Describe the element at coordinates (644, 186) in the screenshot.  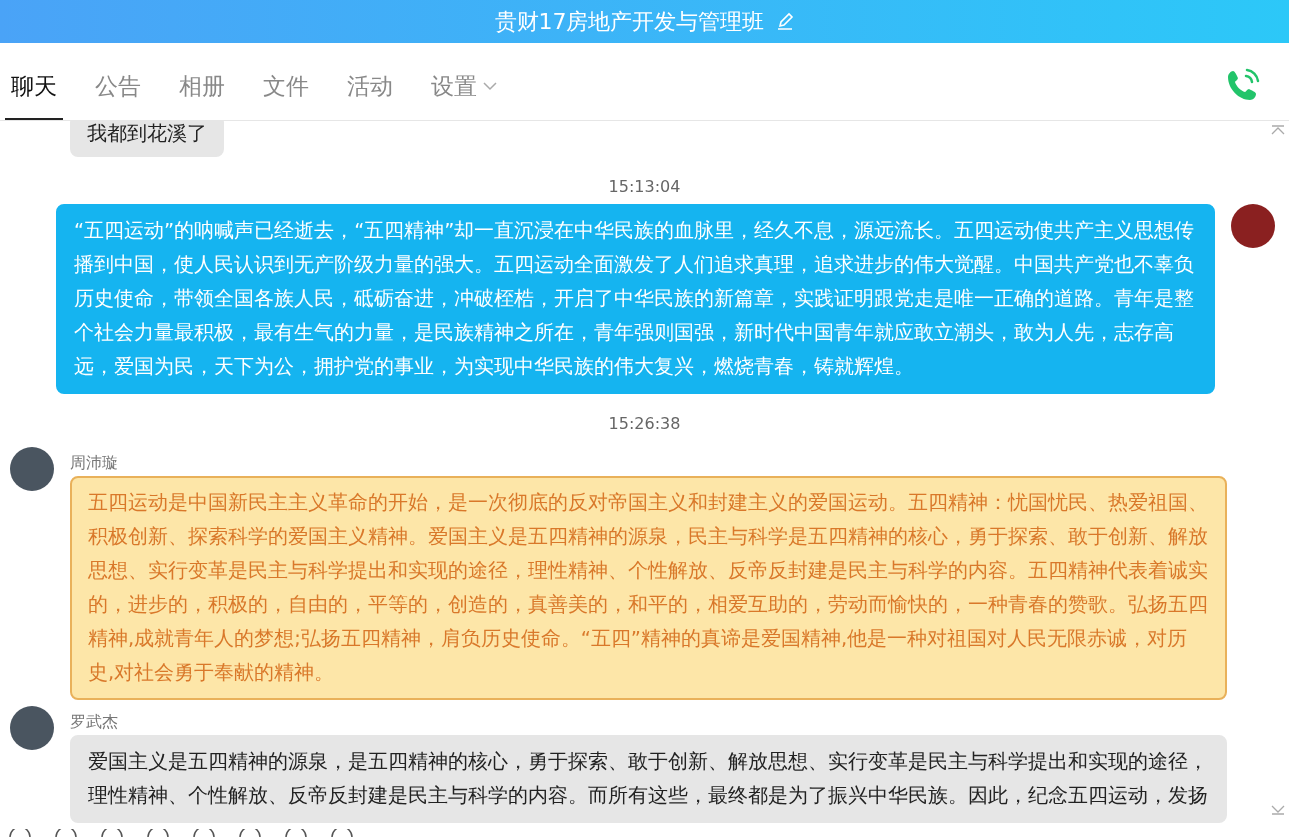
I see `timestamp: 15:13:04` at that location.